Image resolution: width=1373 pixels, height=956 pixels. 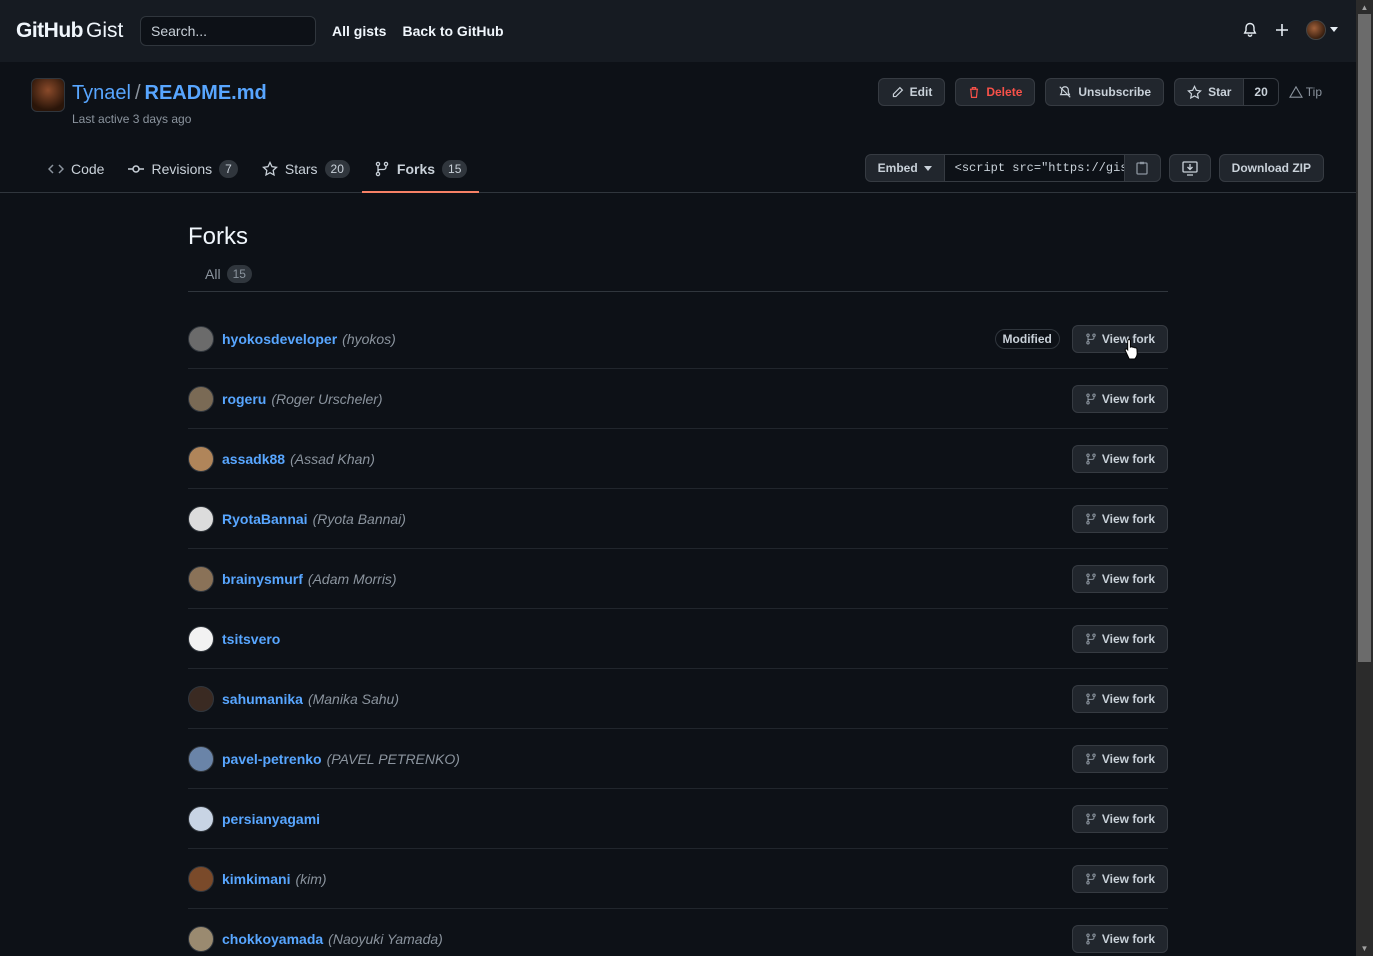 I want to click on scroll-thumb, so click(x=1364, y=338).